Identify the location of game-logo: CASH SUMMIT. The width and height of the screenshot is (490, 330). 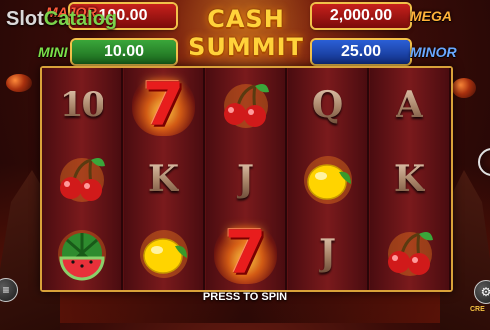
(246, 33).